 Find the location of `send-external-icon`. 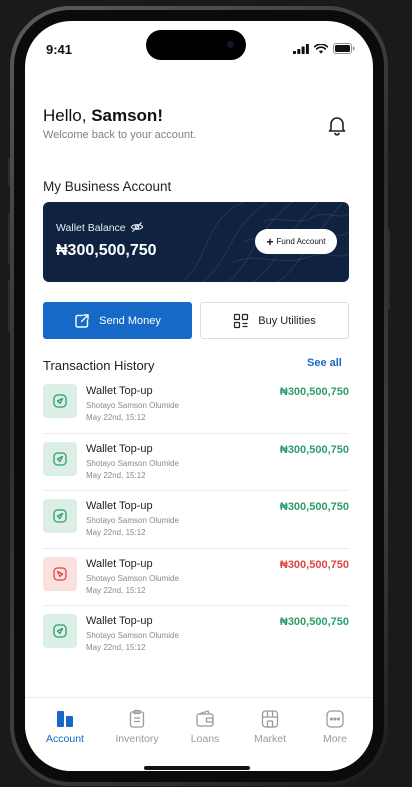

send-external-icon is located at coordinates (82, 320).